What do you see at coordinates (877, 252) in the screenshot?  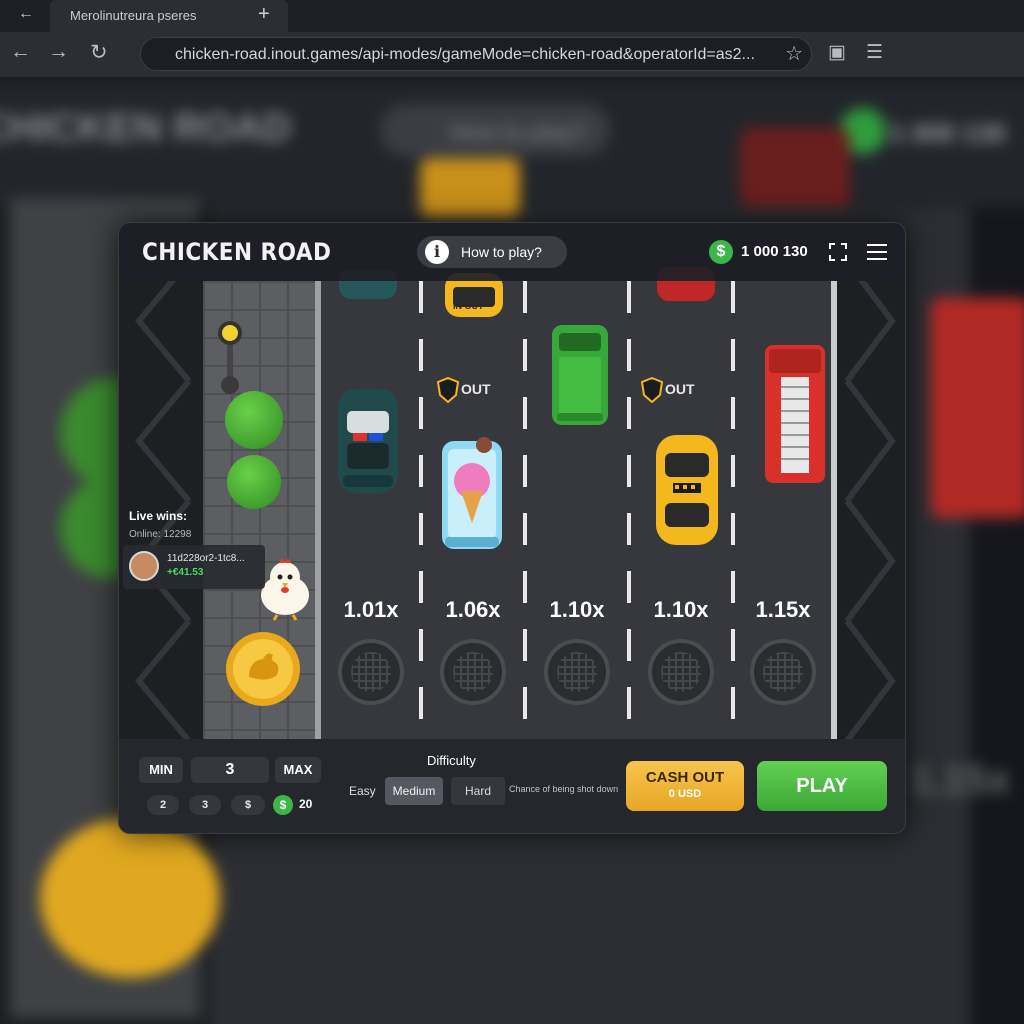 I see `hamburger-menu-icon` at bounding box center [877, 252].